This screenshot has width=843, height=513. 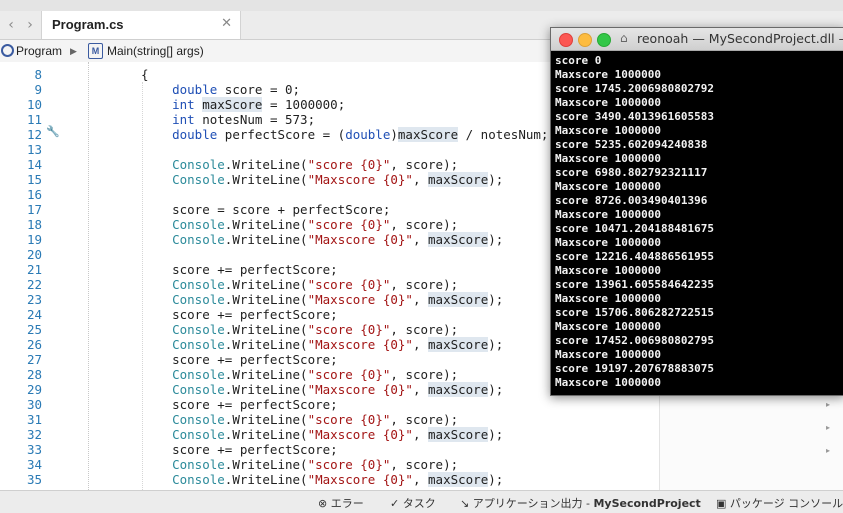 What do you see at coordinates (634, 228) in the screenshot?
I see `terminal-line: score 10471.204188481675` at bounding box center [634, 228].